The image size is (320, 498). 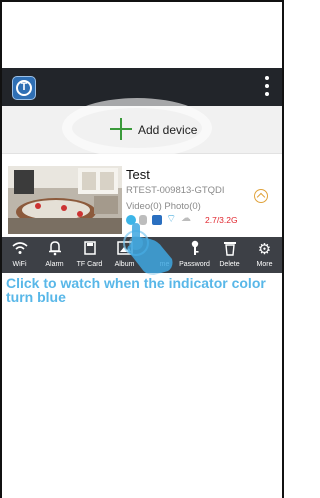 What do you see at coordinates (267, 87) in the screenshot?
I see `more-vert-icon` at bounding box center [267, 87].